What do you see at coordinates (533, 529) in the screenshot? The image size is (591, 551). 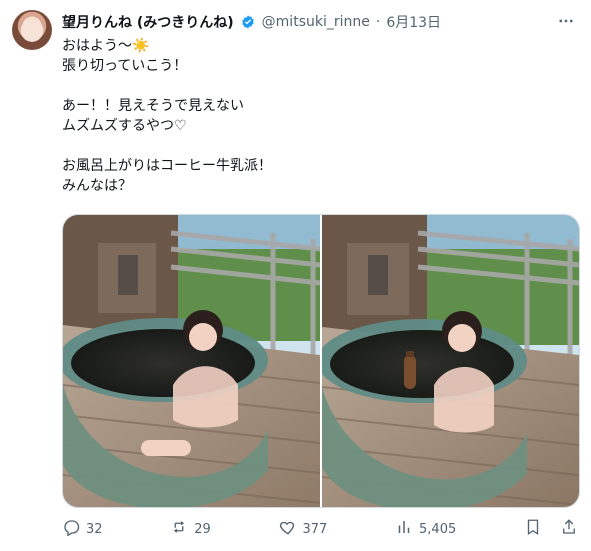 I see `bookmark-icon` at bounding box center [533, 529].